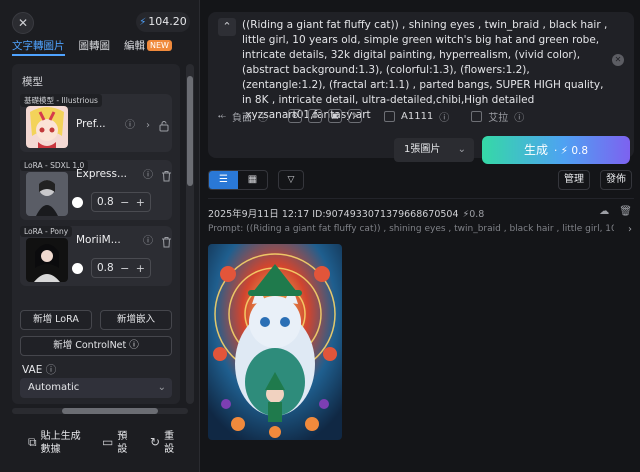 This screenshot has width=640, height=472. Describe the element at coordinates (222, 116) in the screenshot. I see `negative-prompt-icon: ⤝` at that location.